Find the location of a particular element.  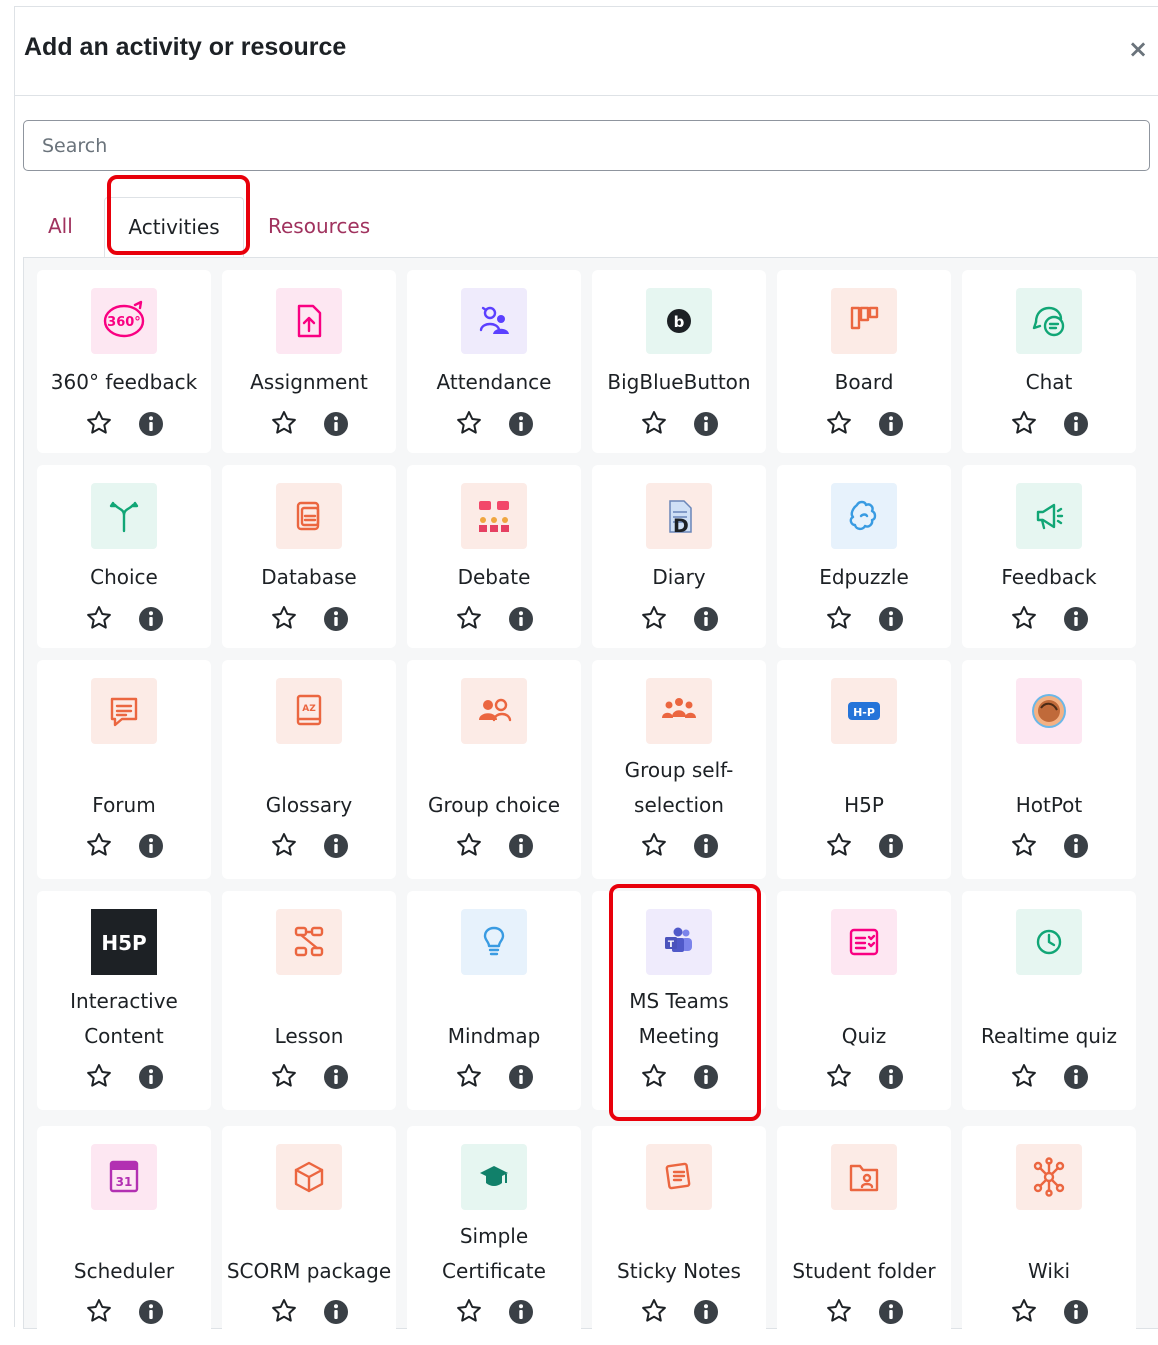

activity-card-scheduler: 31 Scheduler is located at coordinates (124, 1235).